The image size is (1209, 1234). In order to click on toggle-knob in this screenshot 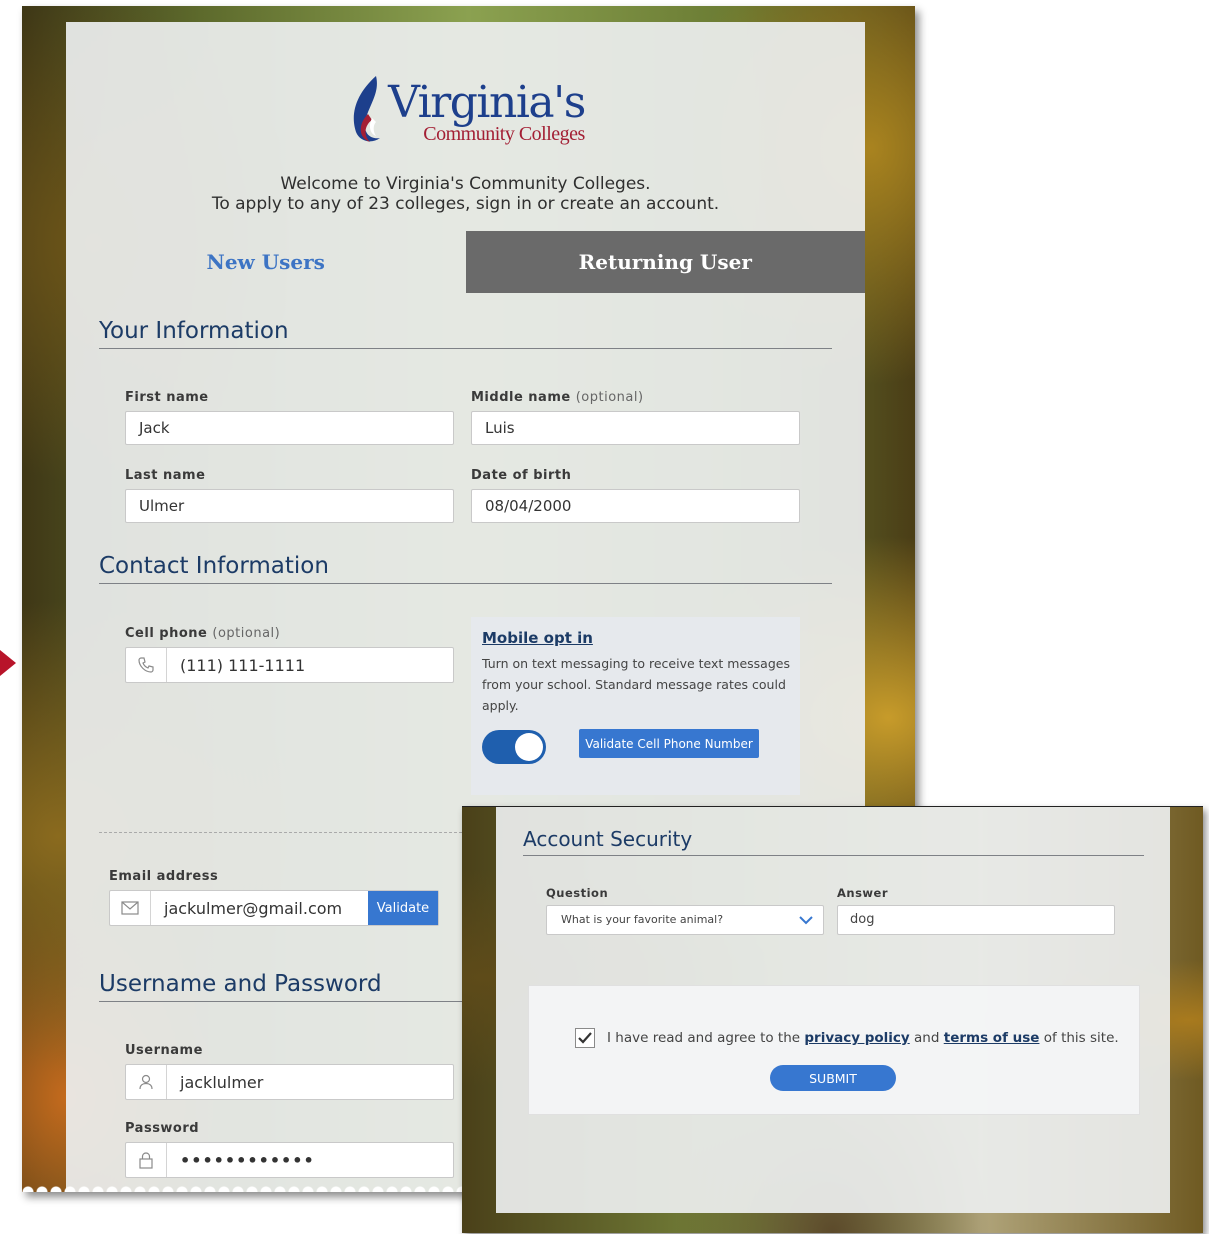, I will do `click(529, 747)`.